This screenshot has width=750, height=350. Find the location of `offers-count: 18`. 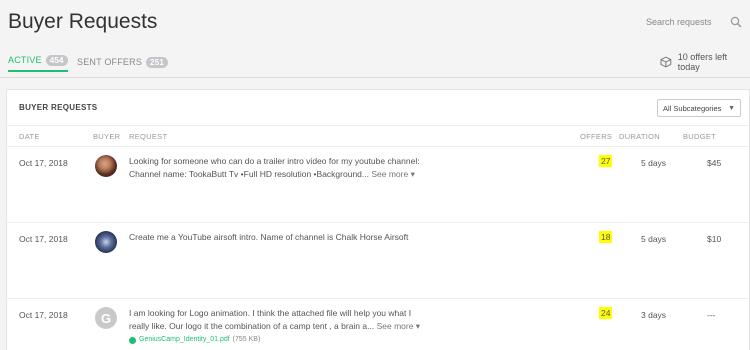

offers-count: 18 is located at coordinates (606, 237).